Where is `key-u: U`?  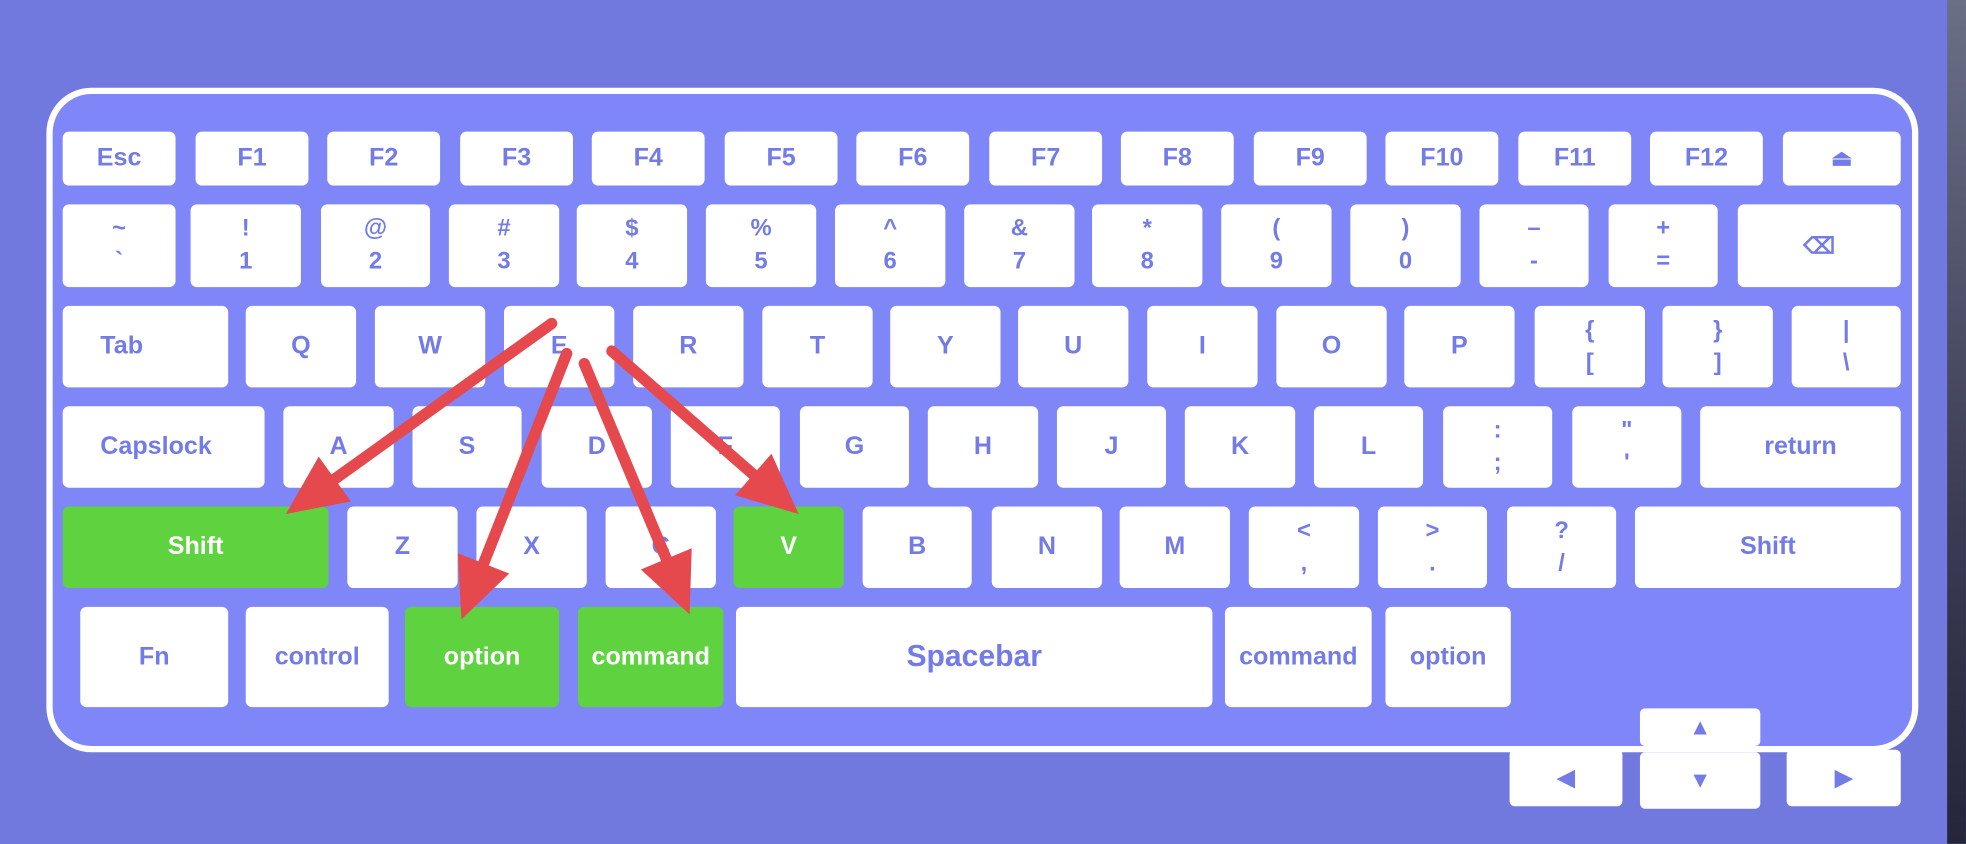
key-u: U is located at coordinates (1073, 346).